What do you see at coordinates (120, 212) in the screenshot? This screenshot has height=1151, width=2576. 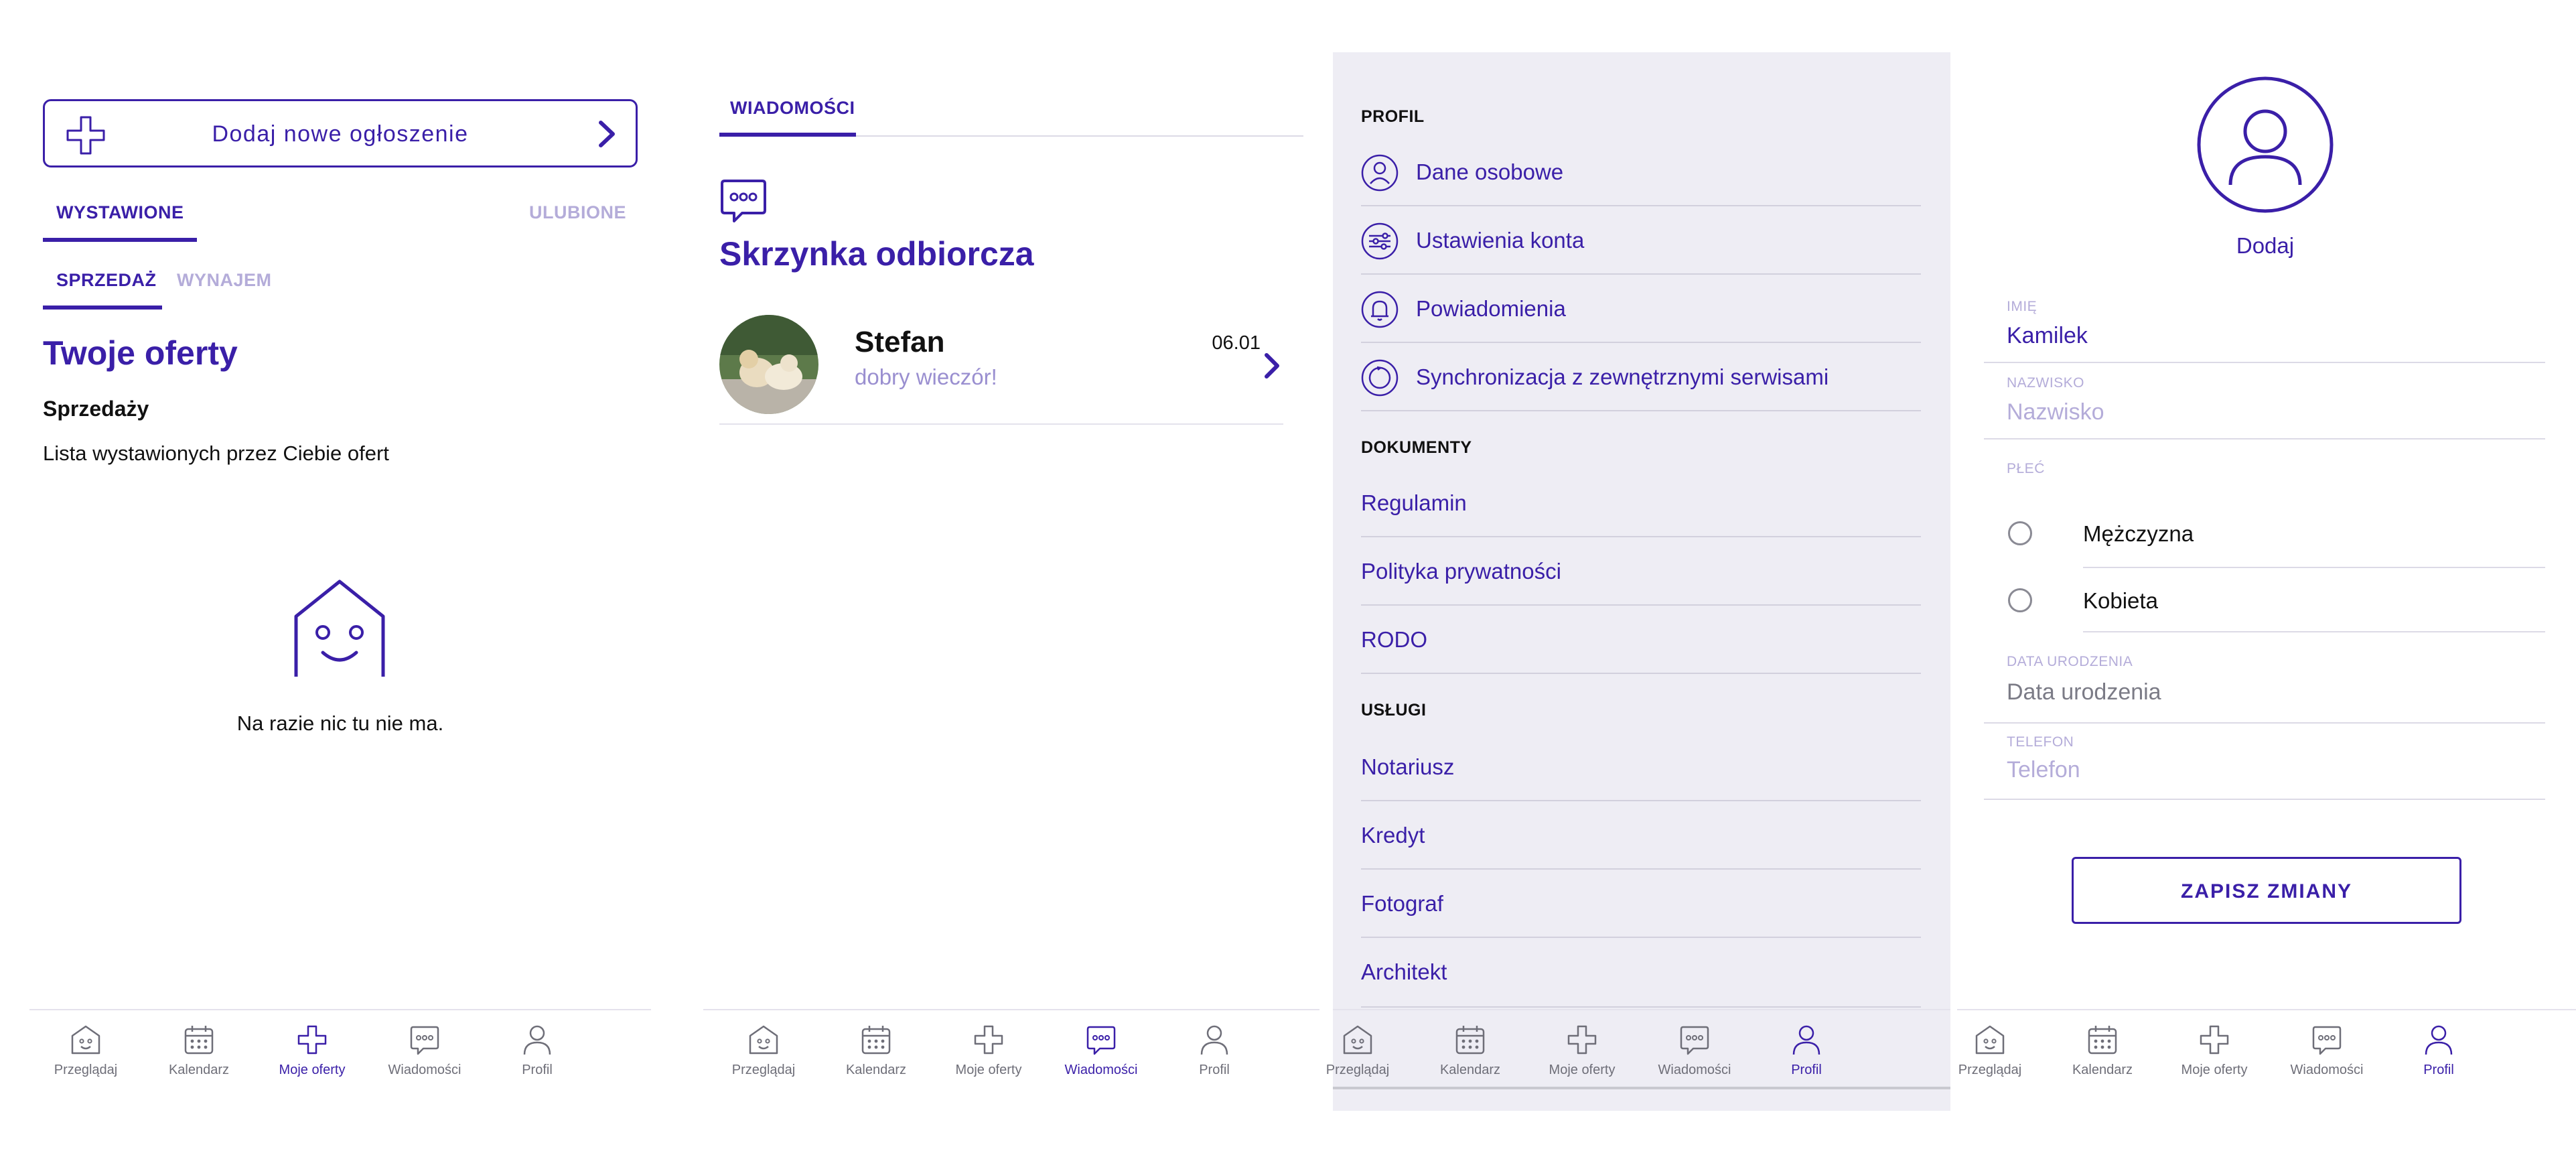 I see `tab-wystawione: WYSTAWIONE` at bounding box center [120, 212].